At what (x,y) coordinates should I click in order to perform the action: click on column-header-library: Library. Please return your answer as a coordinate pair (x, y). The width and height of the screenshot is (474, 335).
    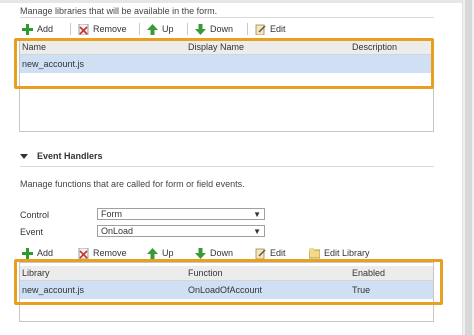
    Looking at the image, I should click on (36, 273).